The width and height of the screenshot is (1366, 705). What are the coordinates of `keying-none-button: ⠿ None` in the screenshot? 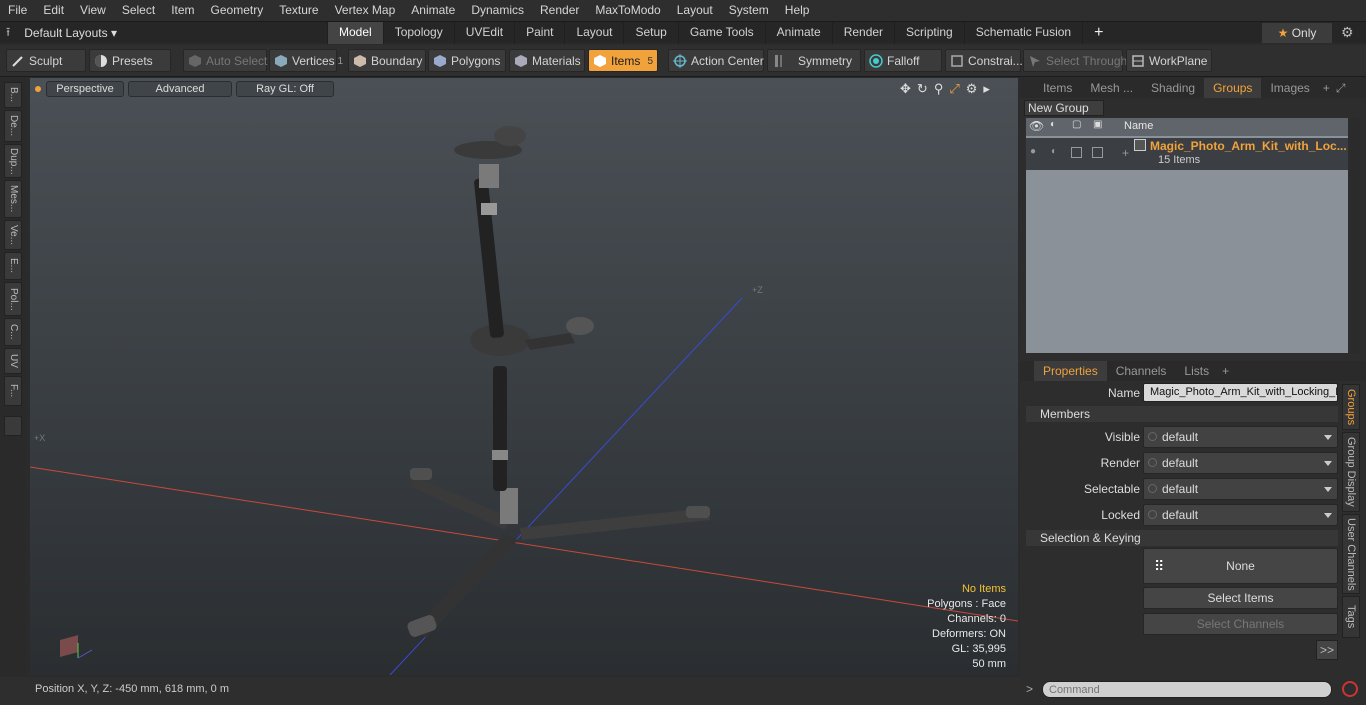 It's located at (1240, 566).